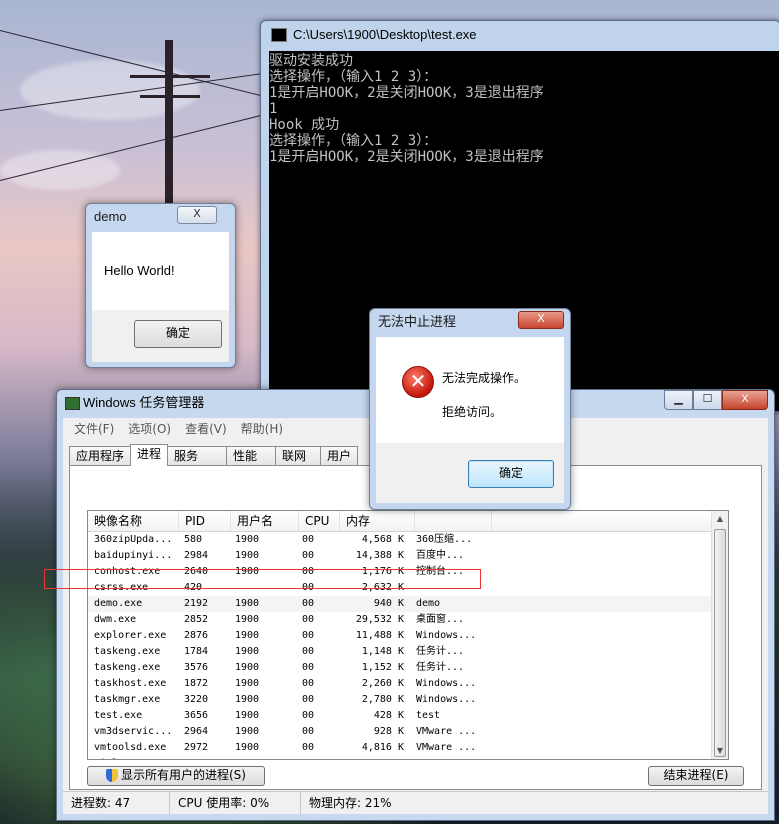 Image resolution: width=779 pixels, height=824 pixels. I want to click on console-icon, so click(279, 35).